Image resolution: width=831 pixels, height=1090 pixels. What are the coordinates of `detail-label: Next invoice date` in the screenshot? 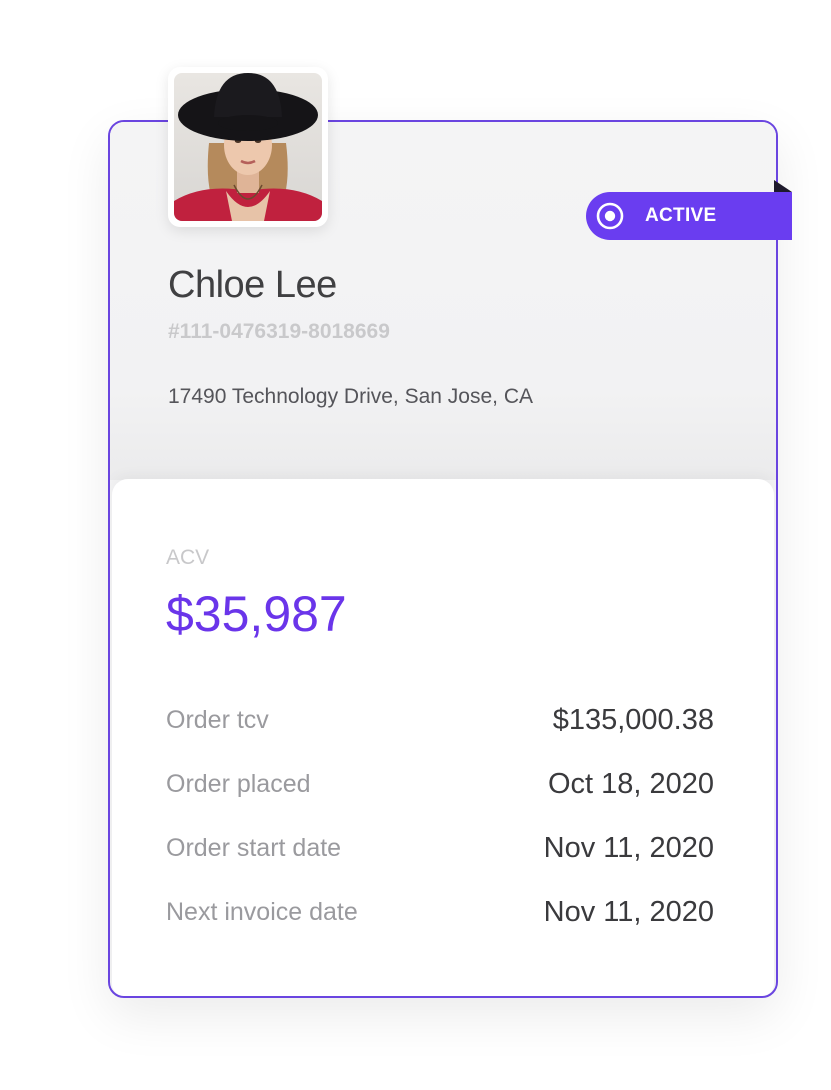 It's located at (262, 911).